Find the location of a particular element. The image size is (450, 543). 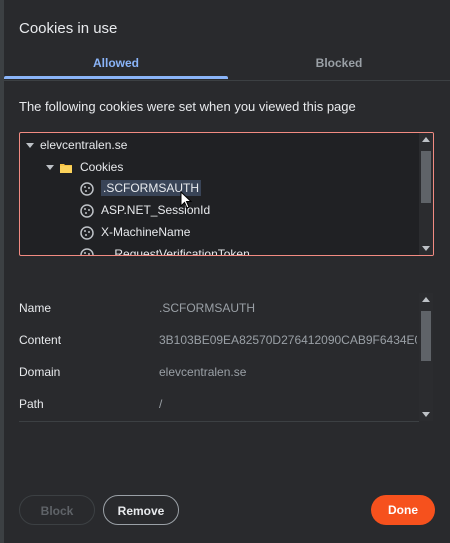

tree-item-site: elevcentralen.se is located at coordinates (76, 145).